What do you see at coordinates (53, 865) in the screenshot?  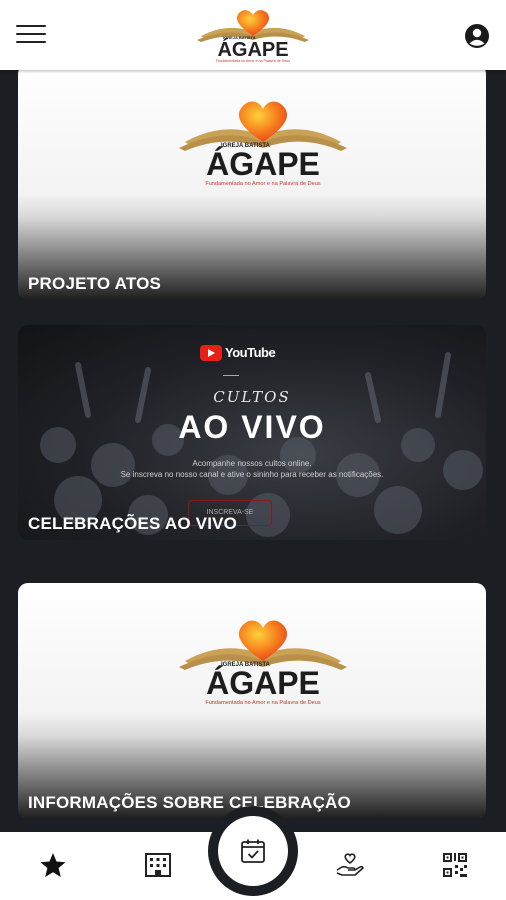 I see `star-icon` at bounding box center [53, 865].